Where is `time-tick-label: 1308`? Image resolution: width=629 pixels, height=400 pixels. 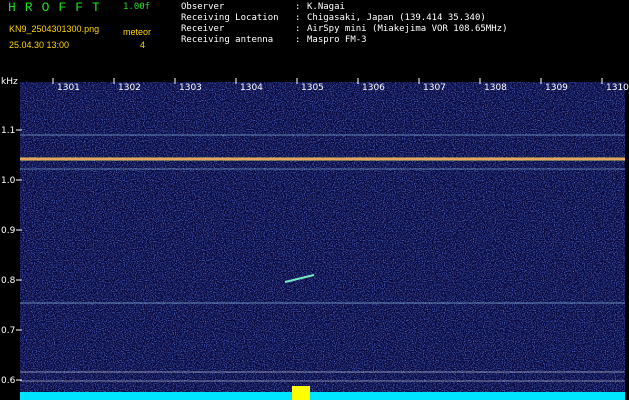 time-tick-label: 1308 is located at coordinates (495, 88).